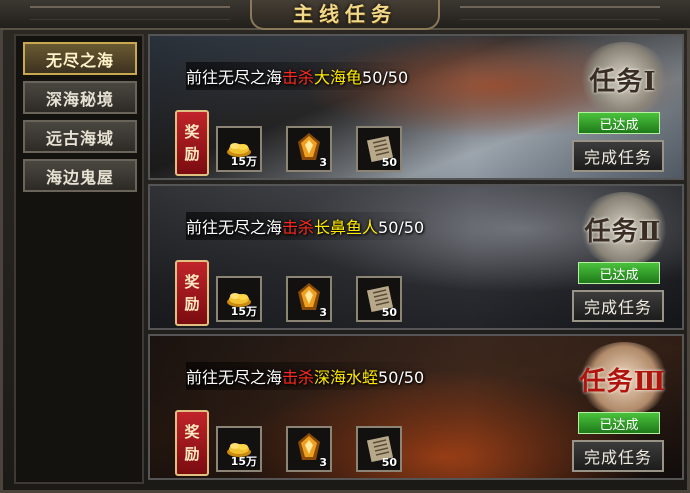 The width and height of the screenshot is (690, 493). I want to click on quest-medal: 任务Ⅰ, so click(623, 79).